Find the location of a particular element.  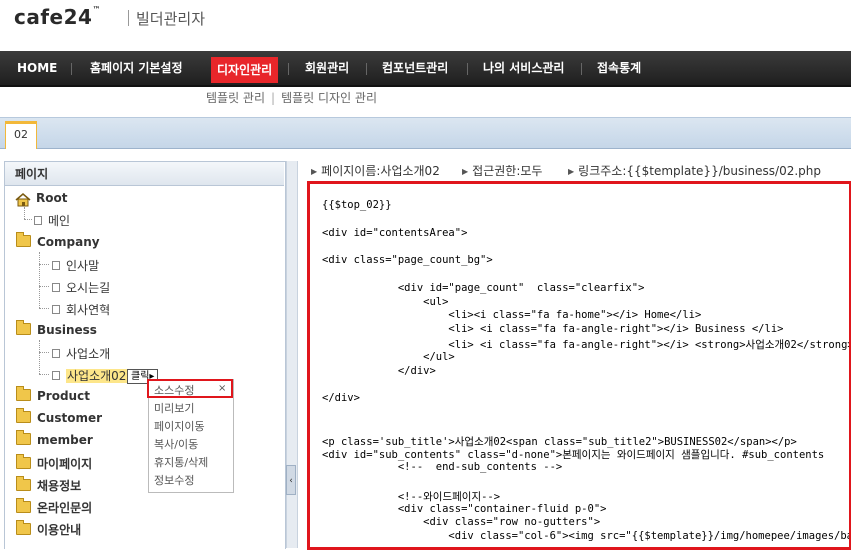

code-line: <!-- end-sub_contents --> is located at coordinates (442, 467).